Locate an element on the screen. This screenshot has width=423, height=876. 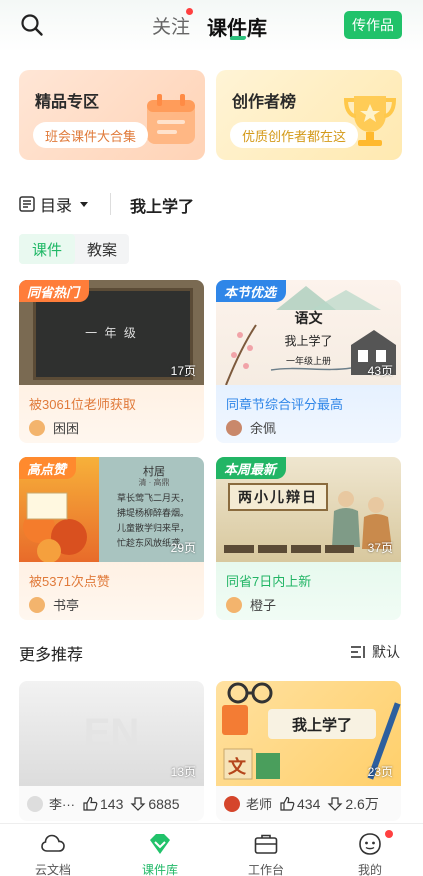
featured-zone-title: 精品专区 is located at coordinates (67, 102).